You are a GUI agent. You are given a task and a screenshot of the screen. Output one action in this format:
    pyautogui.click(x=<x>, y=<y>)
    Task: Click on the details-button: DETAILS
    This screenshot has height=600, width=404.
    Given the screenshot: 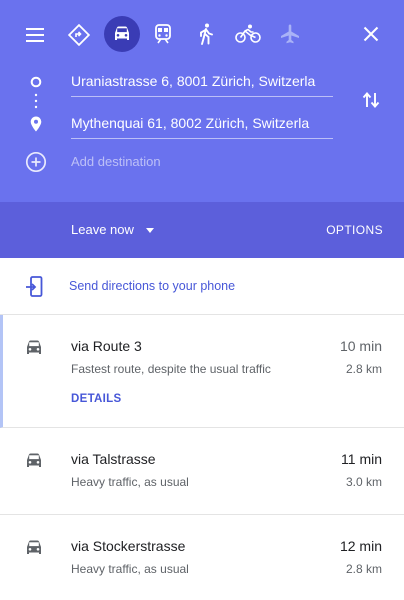 What is the action you would take?
    pyautogui.click(x=96, y=399)
    